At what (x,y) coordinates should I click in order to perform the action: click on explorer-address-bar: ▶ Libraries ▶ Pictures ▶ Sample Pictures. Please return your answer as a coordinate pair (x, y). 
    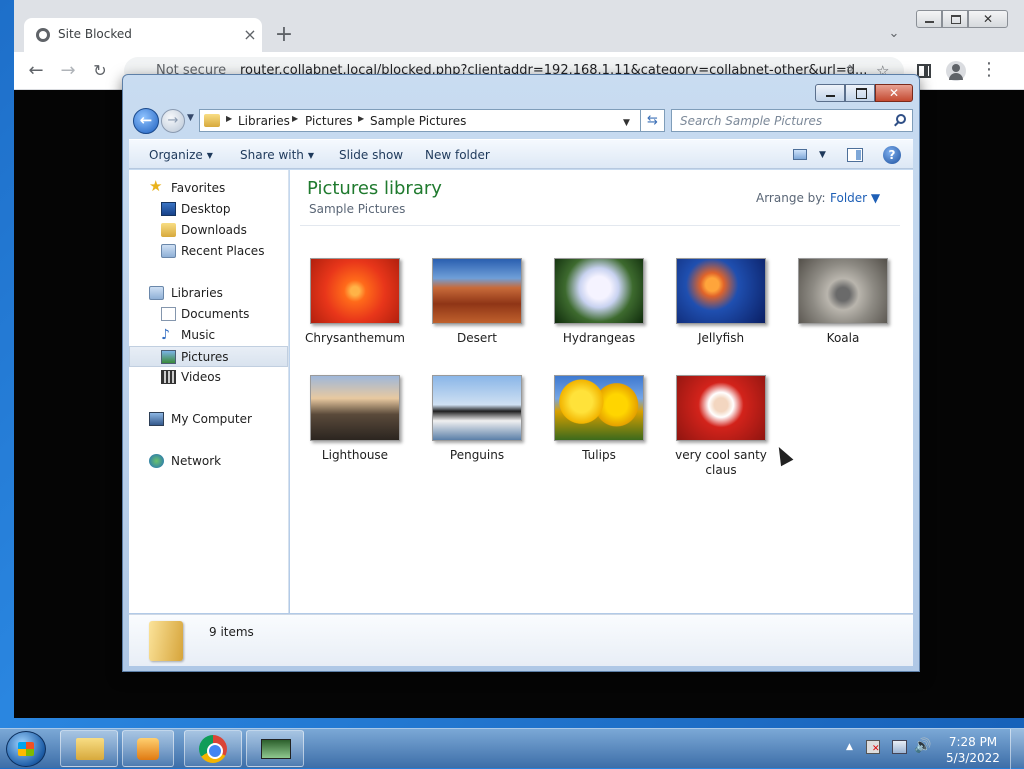
    Looking at the image, I should click on (420, 120).